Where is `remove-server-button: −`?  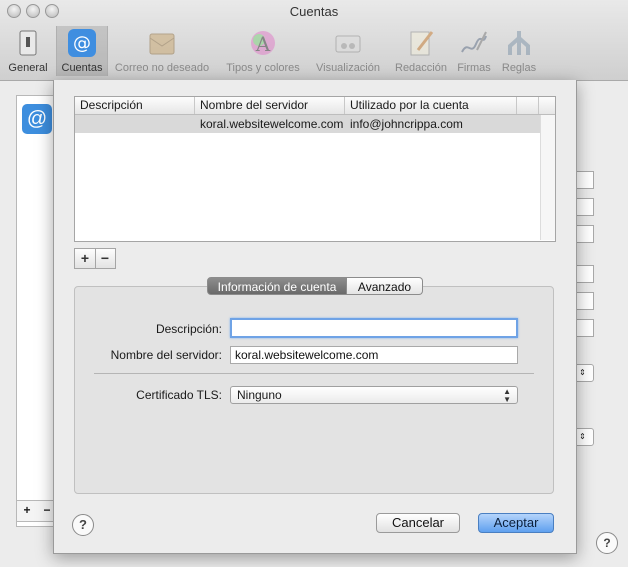
remove-server-button: − is located at coordinates (105, 258).